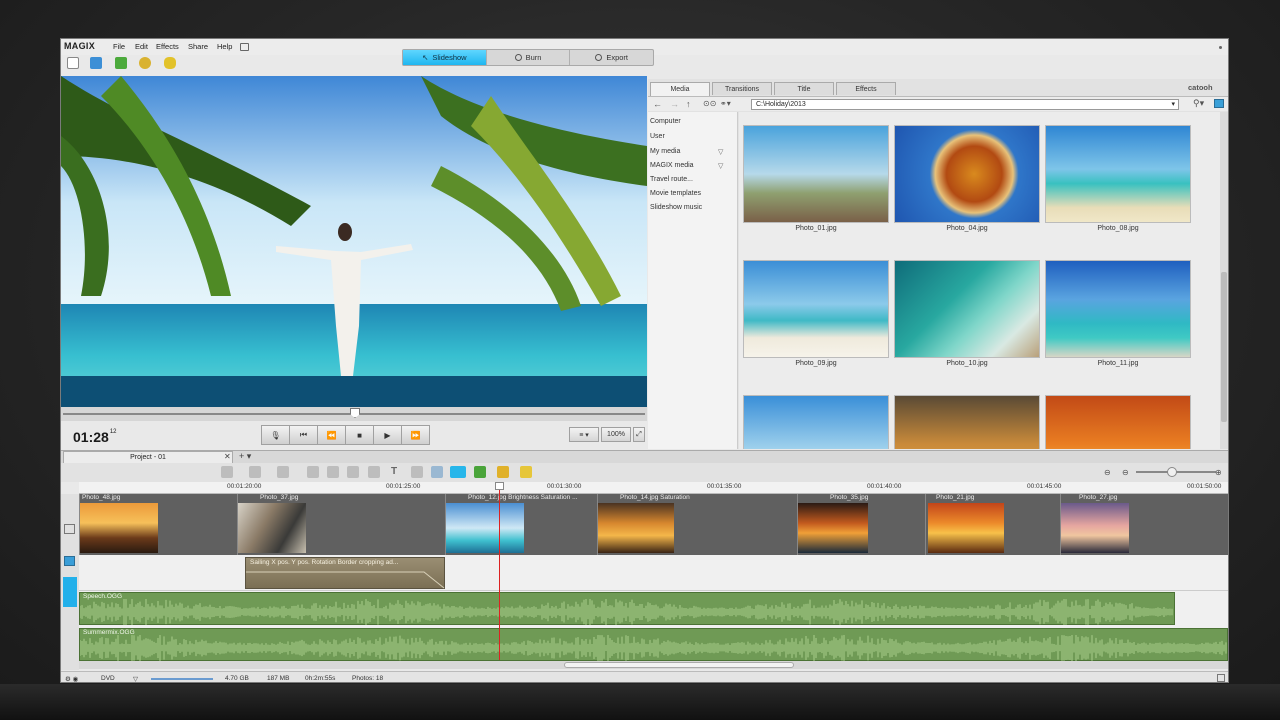 The height and width of the screenshot is (720, 1280). What do you see at coordinates (627, 608) in the screenshot?
I see `audio-clip: Speech.OGG` at bounding box center [627, 608].